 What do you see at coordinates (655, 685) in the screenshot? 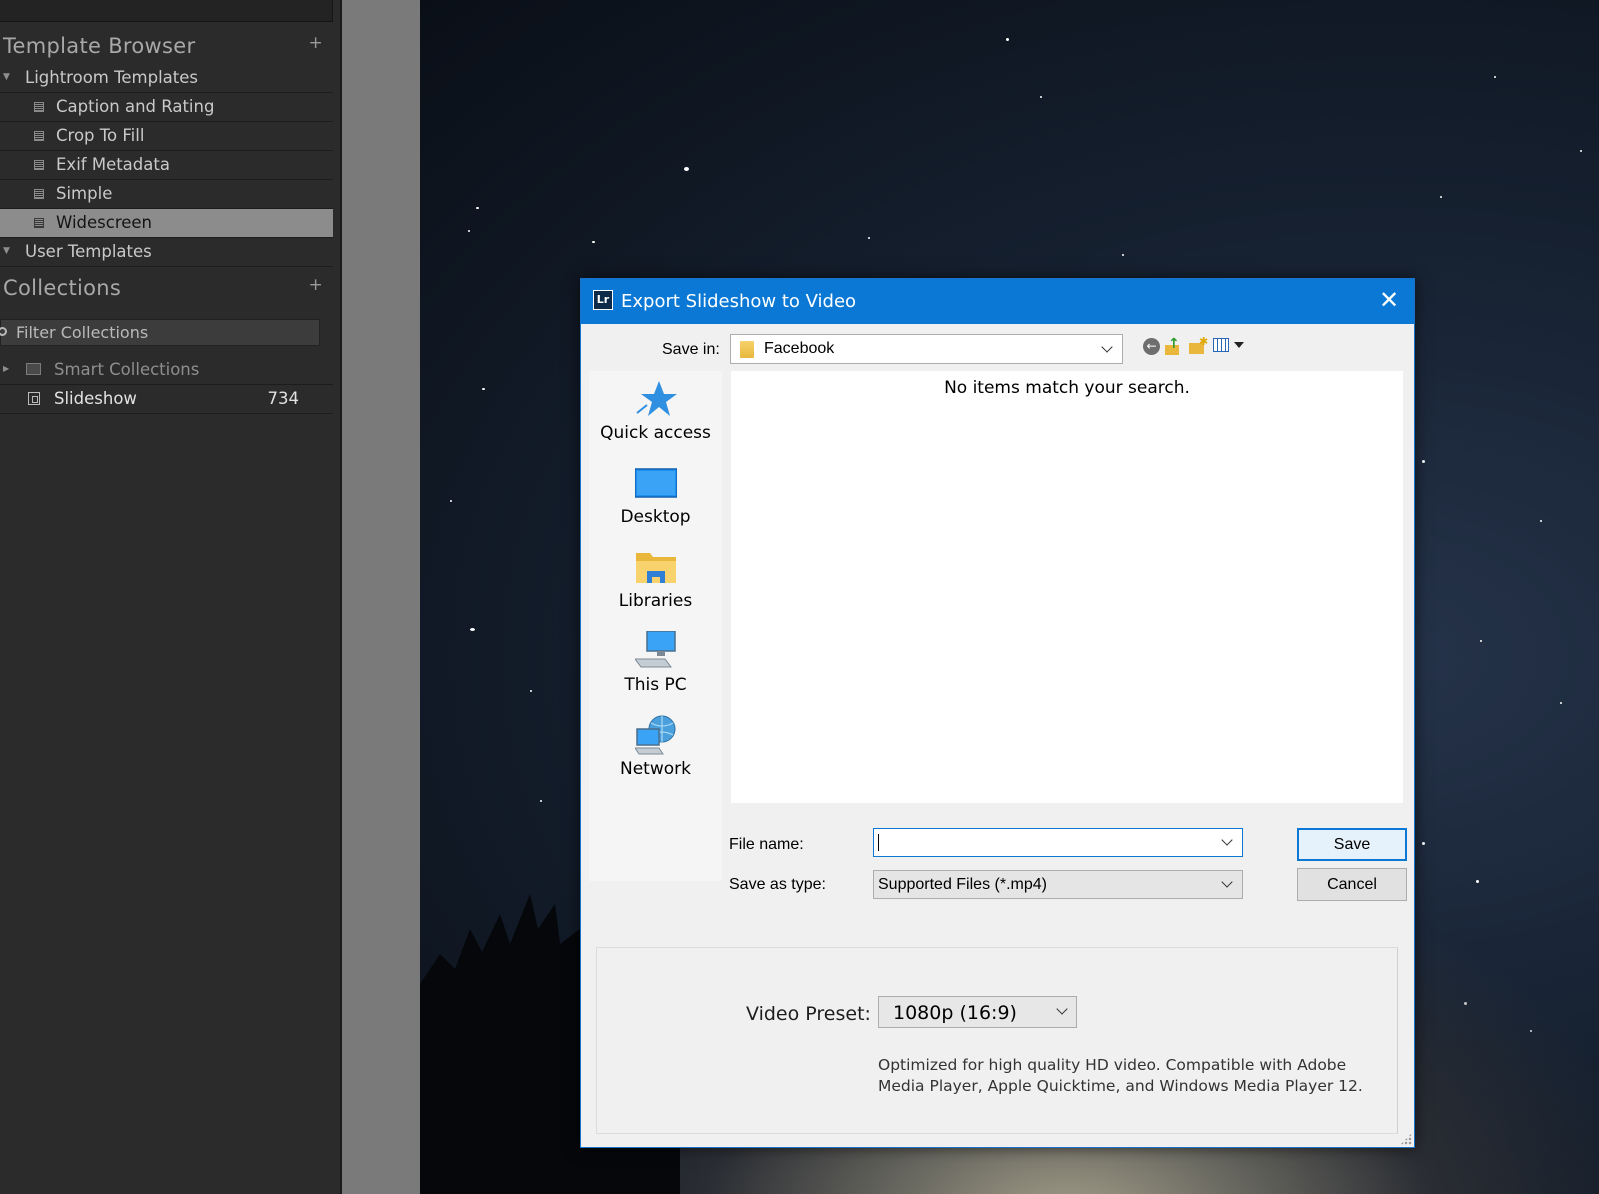
I see `place-label: This PC` at bounding box center [655, 685].